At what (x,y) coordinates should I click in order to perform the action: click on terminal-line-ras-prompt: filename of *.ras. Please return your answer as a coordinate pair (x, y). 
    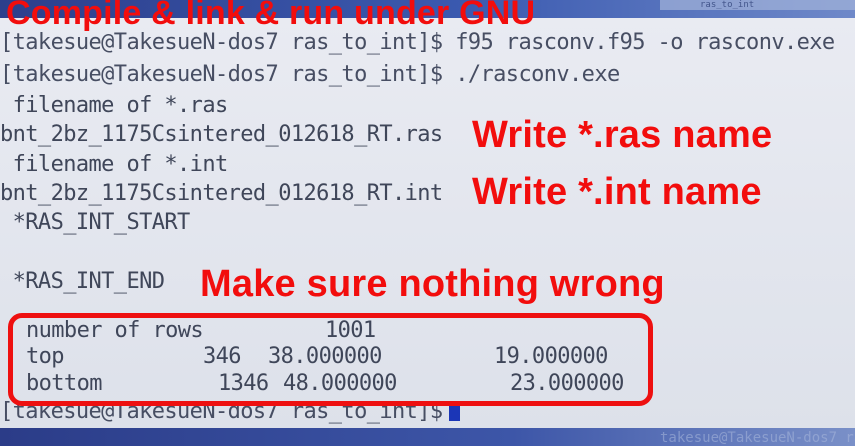
    Looking at the image, I should click on (114, 105).